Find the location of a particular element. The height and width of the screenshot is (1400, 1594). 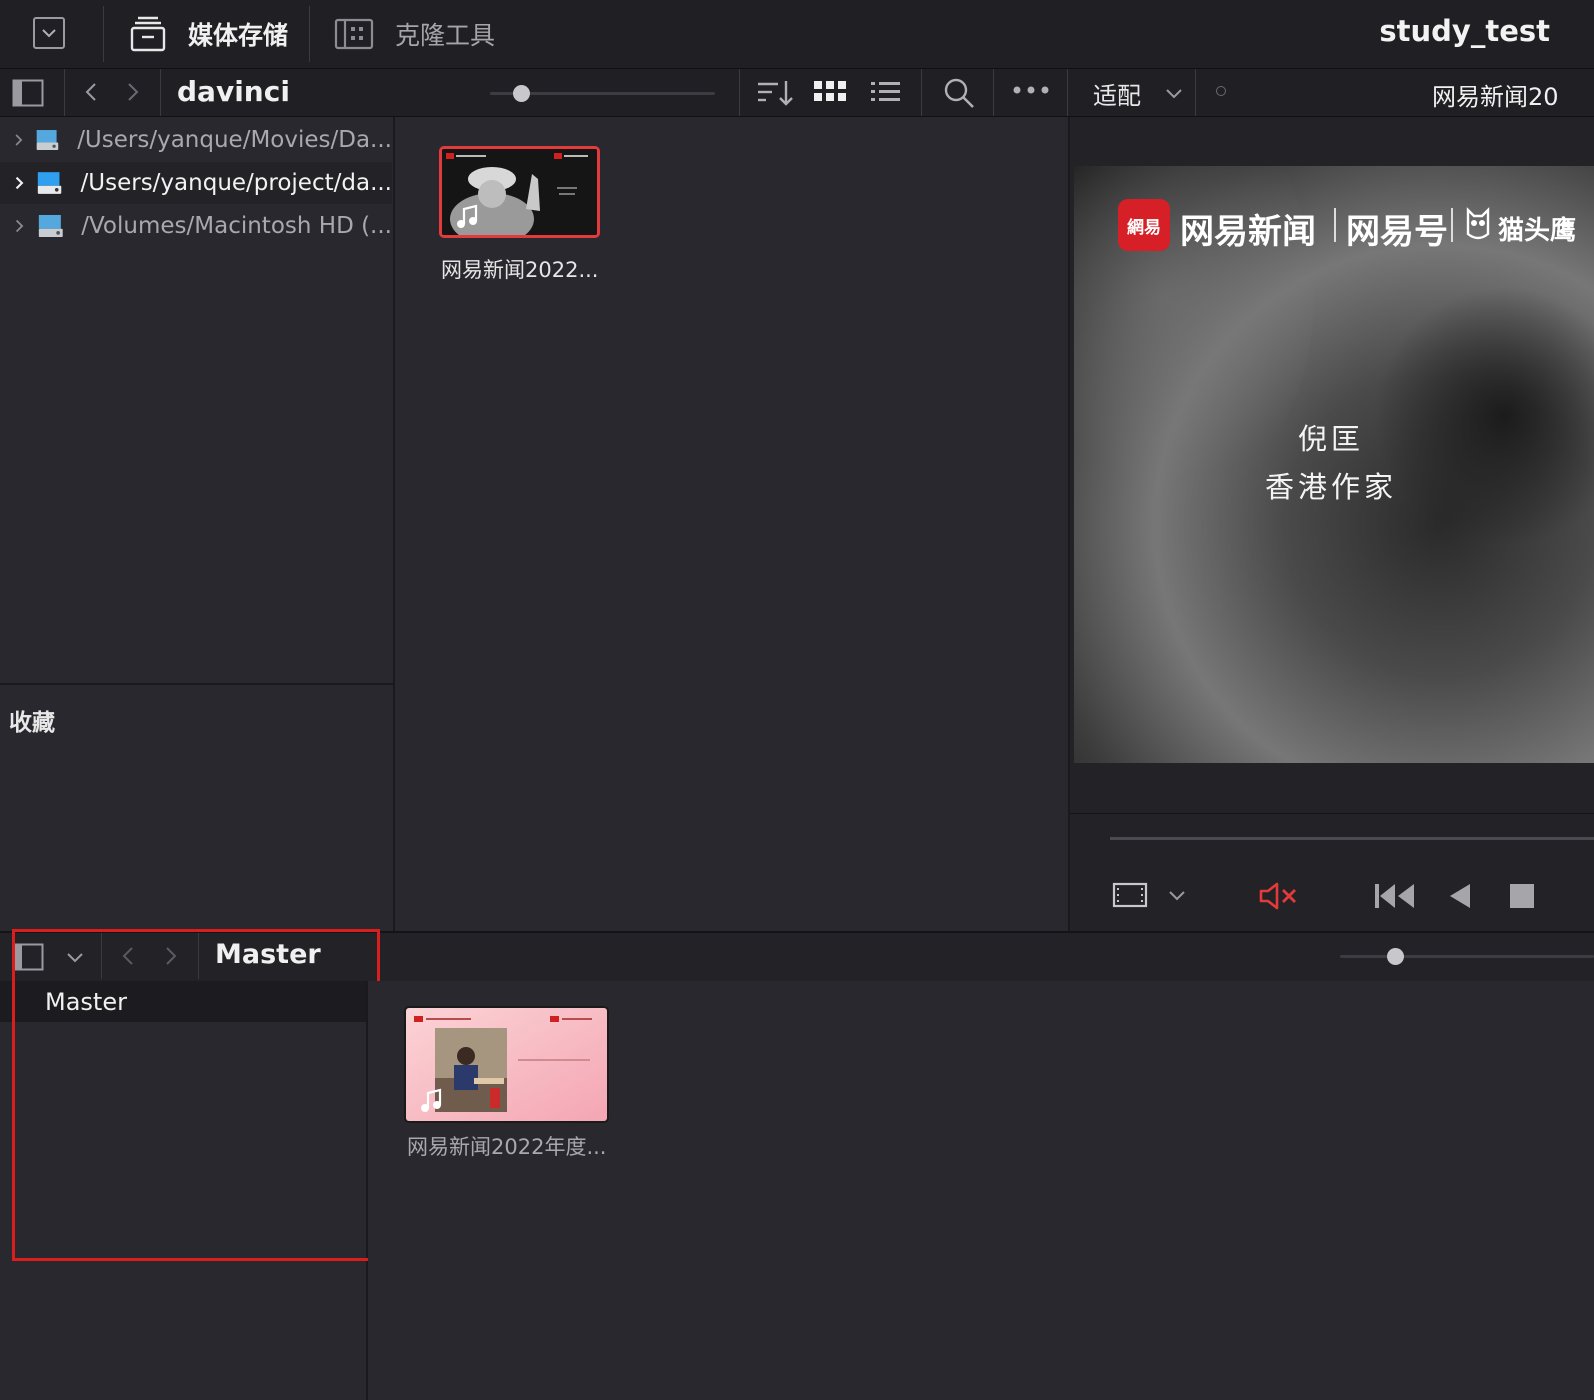

owl-logo-text: 猫头鹰 is located at coordinates (1537, 231).